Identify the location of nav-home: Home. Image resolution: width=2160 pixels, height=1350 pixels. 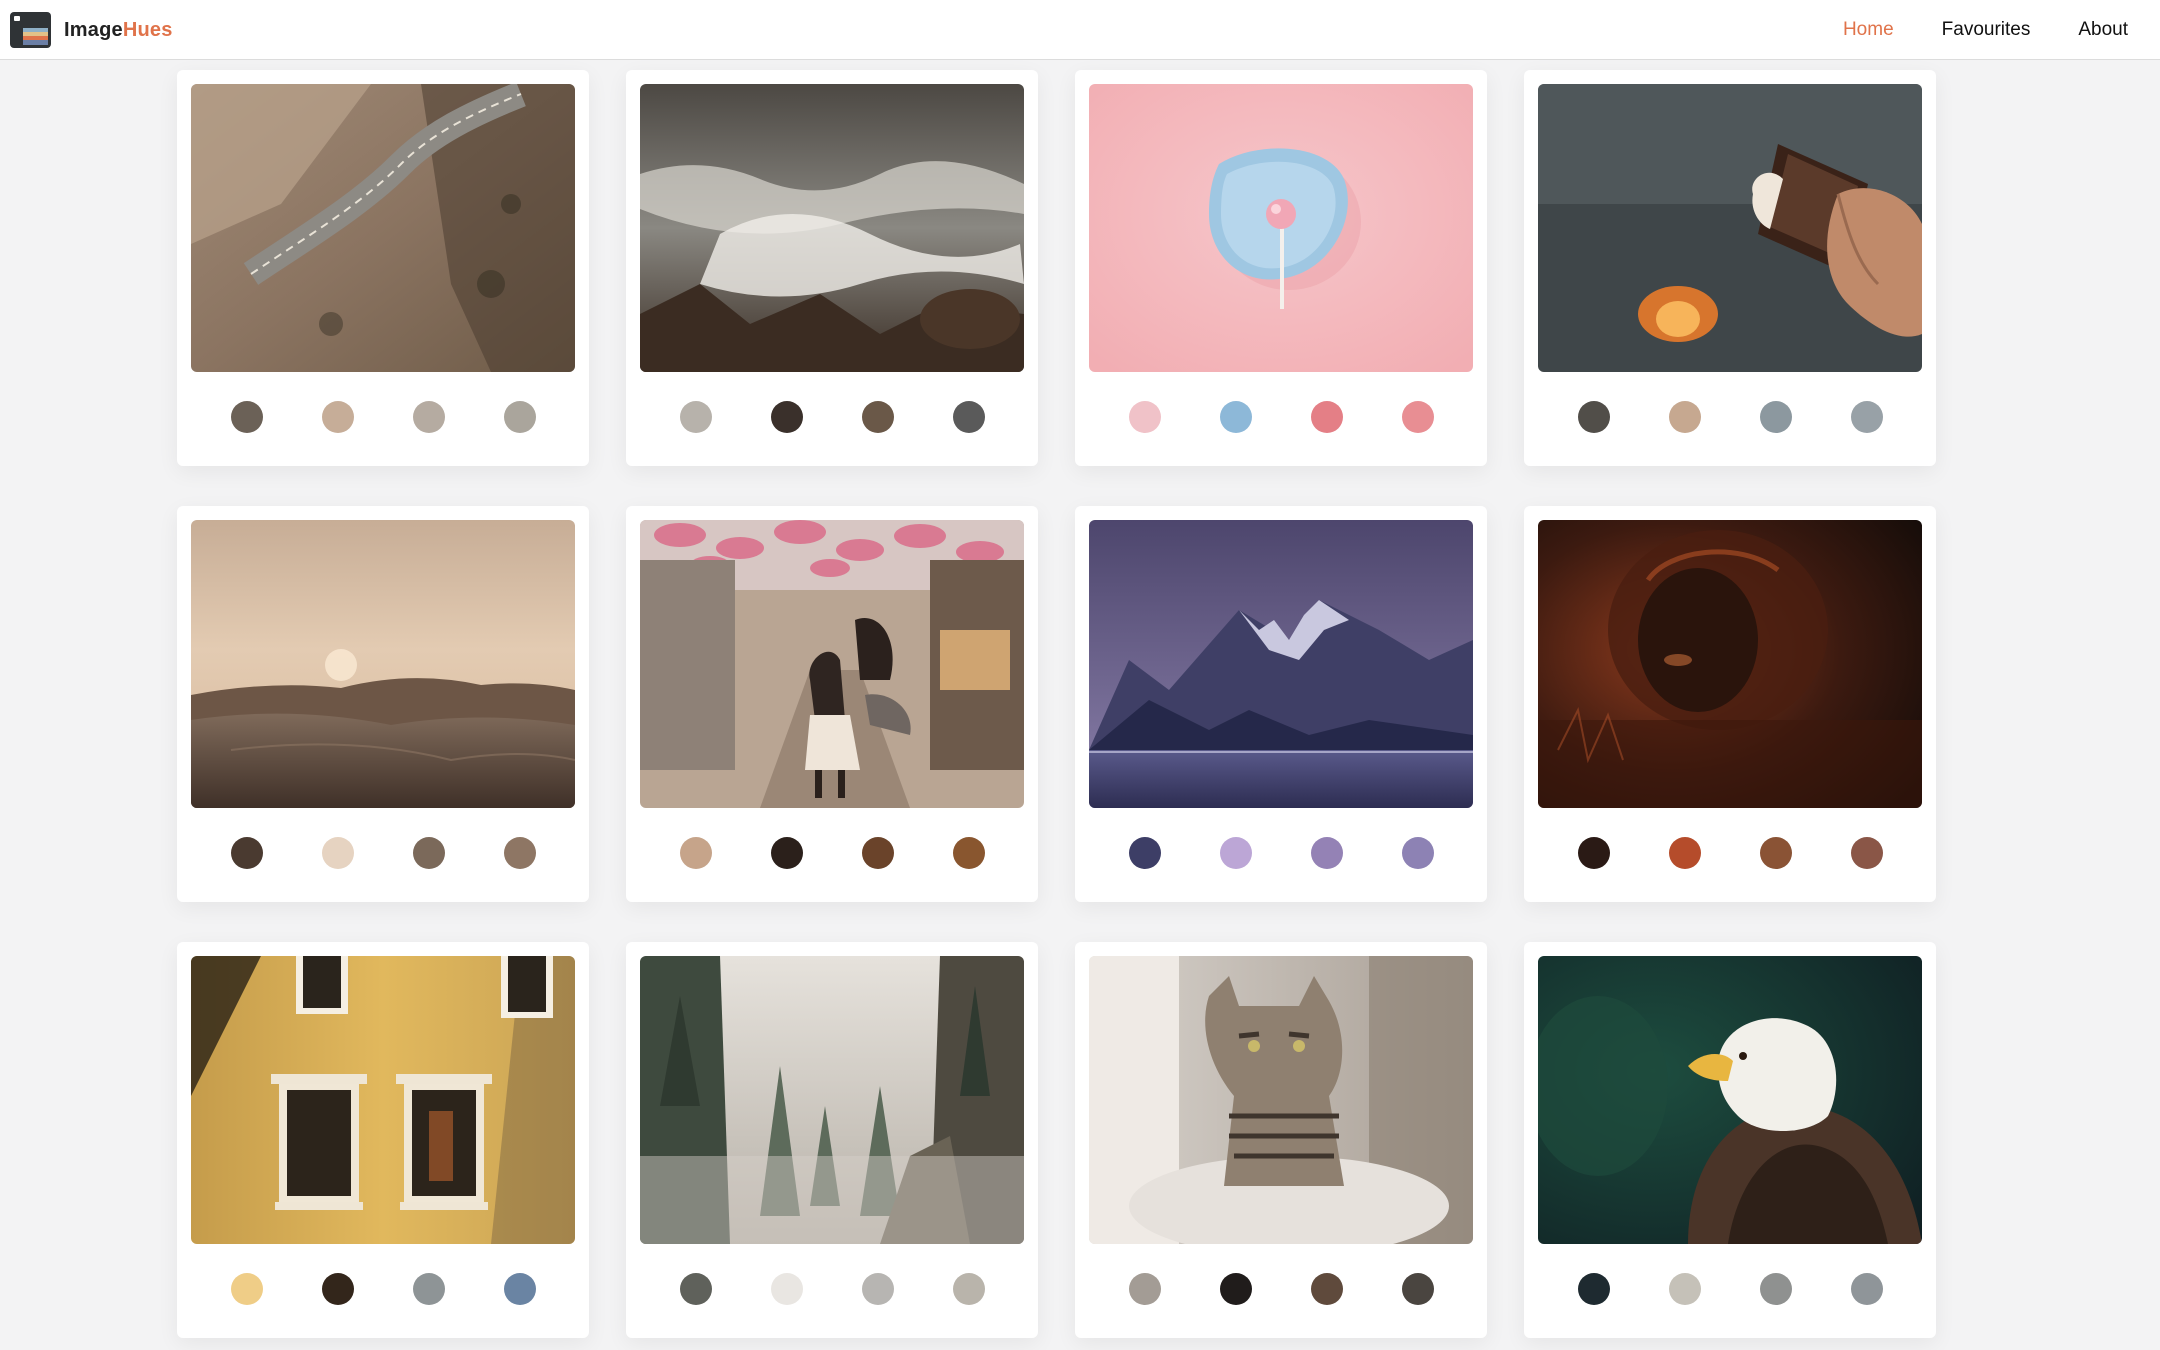
(1868, 30).